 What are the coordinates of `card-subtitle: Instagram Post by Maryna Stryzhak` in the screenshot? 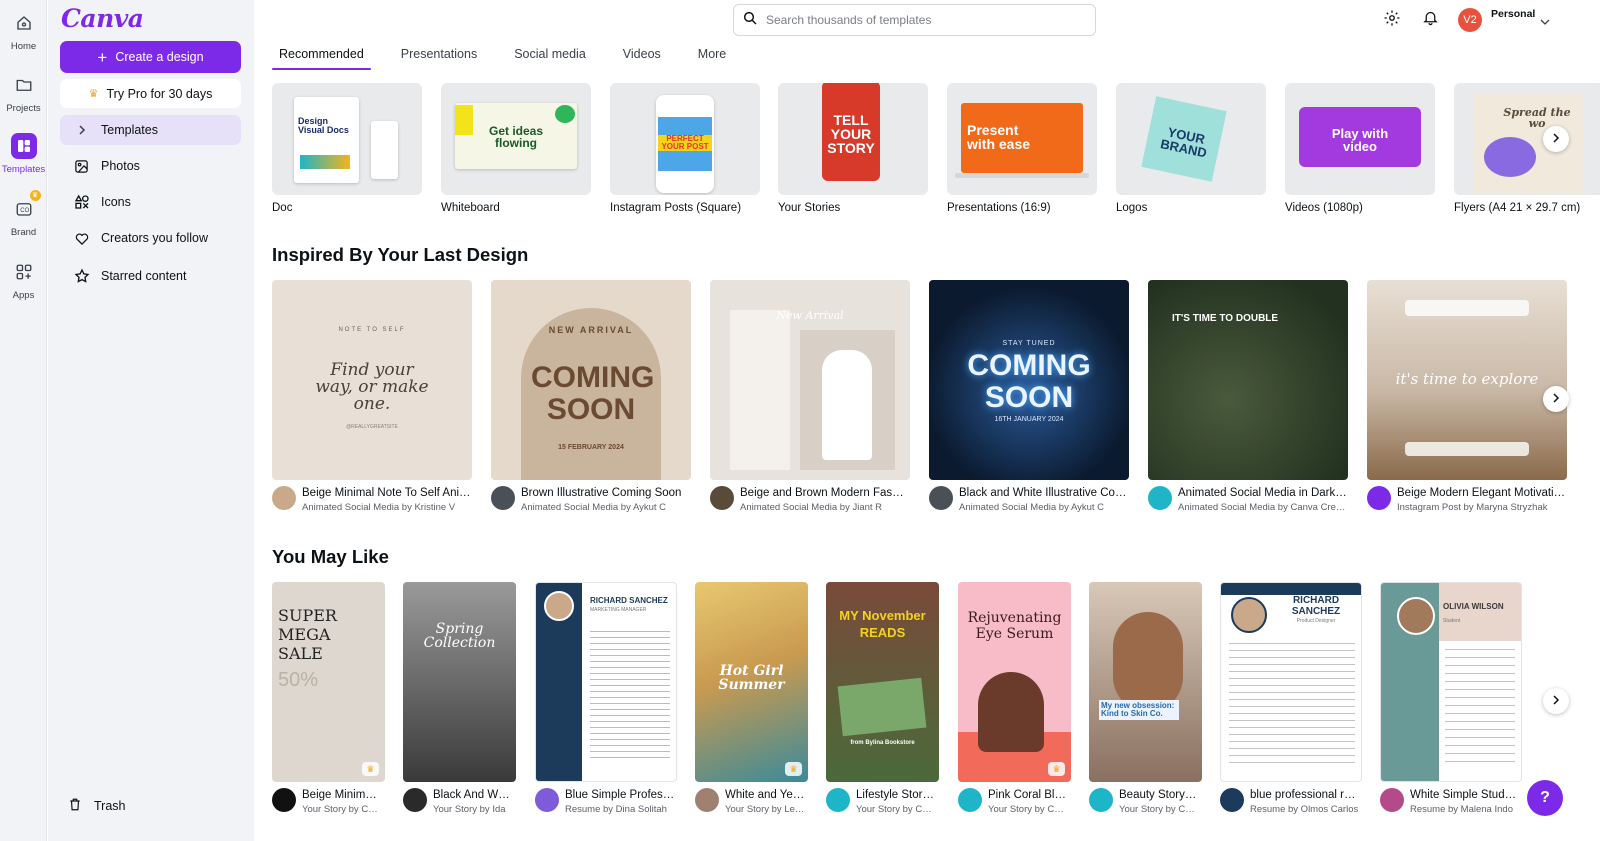 It's located at (1472, 507).